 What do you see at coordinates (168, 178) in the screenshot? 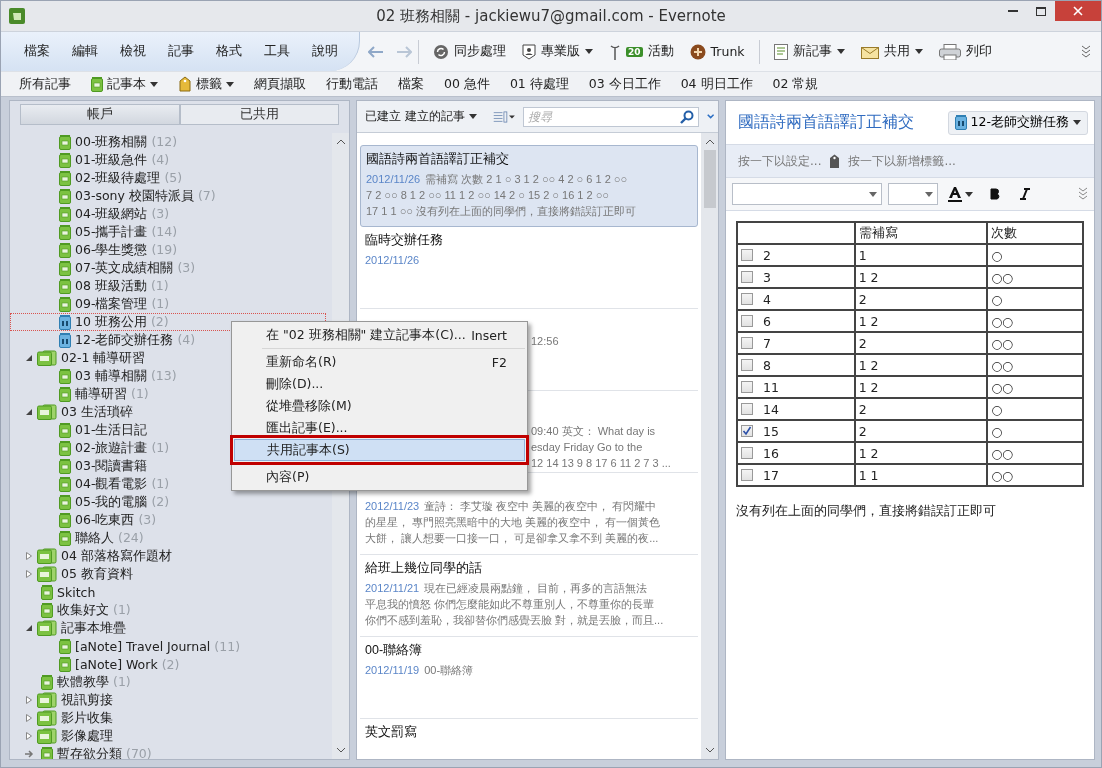
I see `notebook-row: 02-班級待處理 (5)` at bounding box center [168, 178].